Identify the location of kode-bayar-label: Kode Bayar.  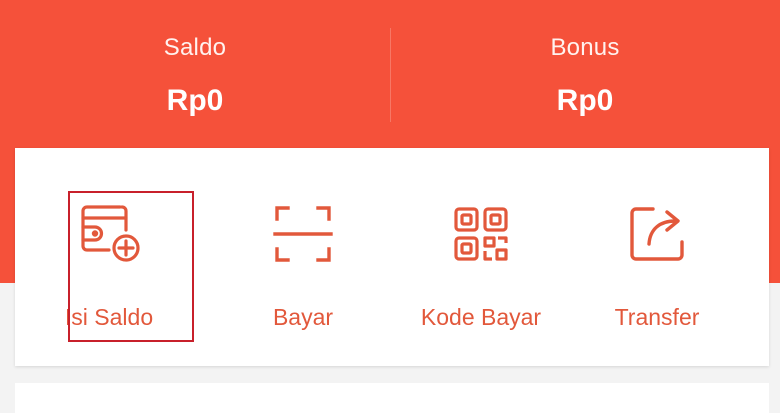
(481, 317).